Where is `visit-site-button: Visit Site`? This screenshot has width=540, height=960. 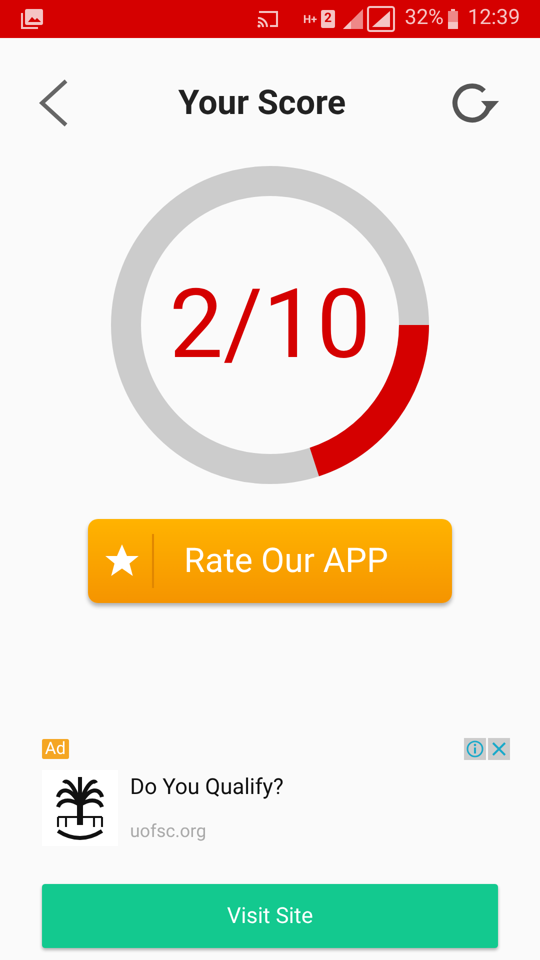
visit-site-button: Visit Site is located at coordinates (270, 916).